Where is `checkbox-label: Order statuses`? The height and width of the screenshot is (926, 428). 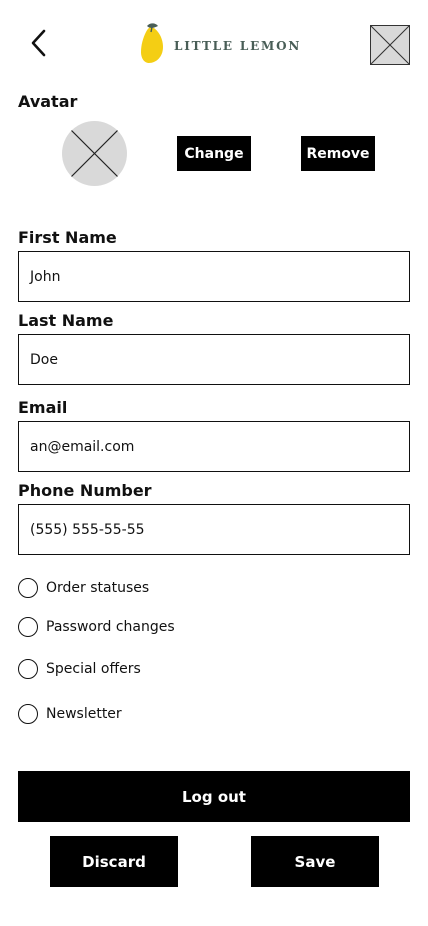 checkbox-label: Order statuses is located at coordinates (98, 588).